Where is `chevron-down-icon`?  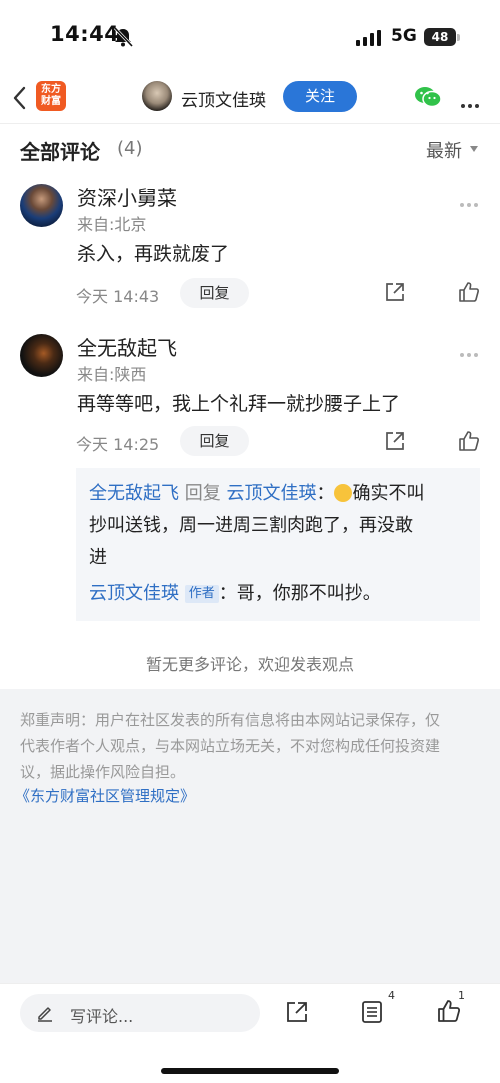 chevron-down-icon is located at coordinates (474, 149).